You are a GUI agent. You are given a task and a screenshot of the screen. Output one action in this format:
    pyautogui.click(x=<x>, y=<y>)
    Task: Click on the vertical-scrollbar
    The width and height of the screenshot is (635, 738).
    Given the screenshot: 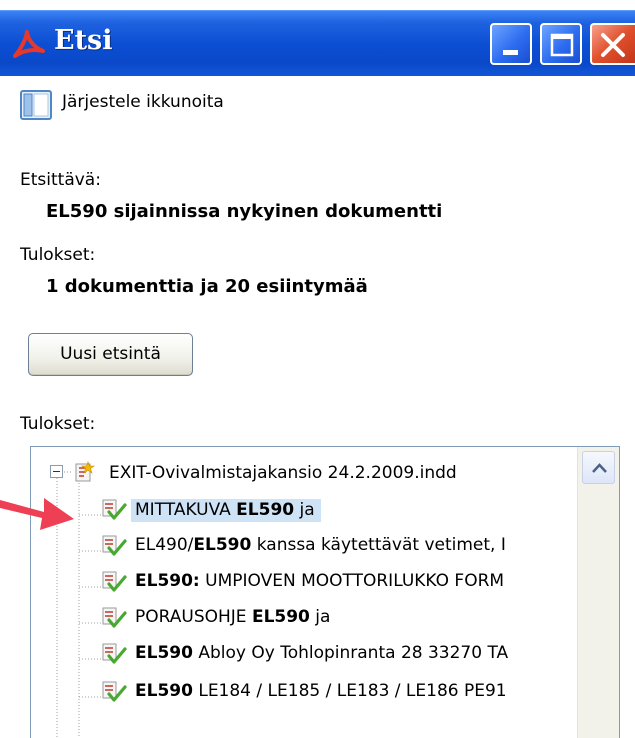 What is the action you would take?
    pyautogui.click(x=598, y=592)
    